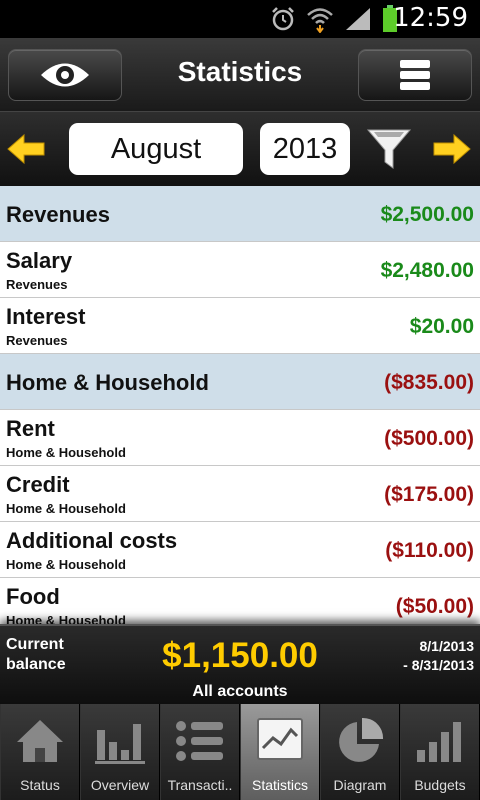 Image resolution: width=480 pixels, height=800 pixels. Describe the element at coordinates (240, 19) in the screenshot. I see `status-bar: 12:59` at that location.